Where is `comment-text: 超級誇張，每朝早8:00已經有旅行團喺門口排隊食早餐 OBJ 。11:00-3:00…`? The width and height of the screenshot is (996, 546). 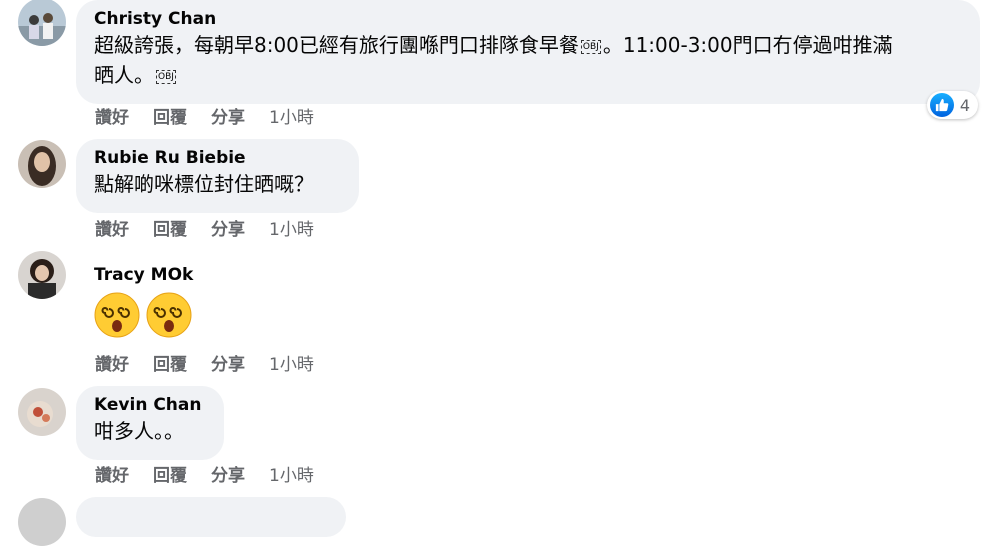 comment-text: 超級誇張，每朝早8:00已經有旅行團喺門口排隊食早餐 OBJ 。11:00-3:00… is located at coordinates (528, 60).